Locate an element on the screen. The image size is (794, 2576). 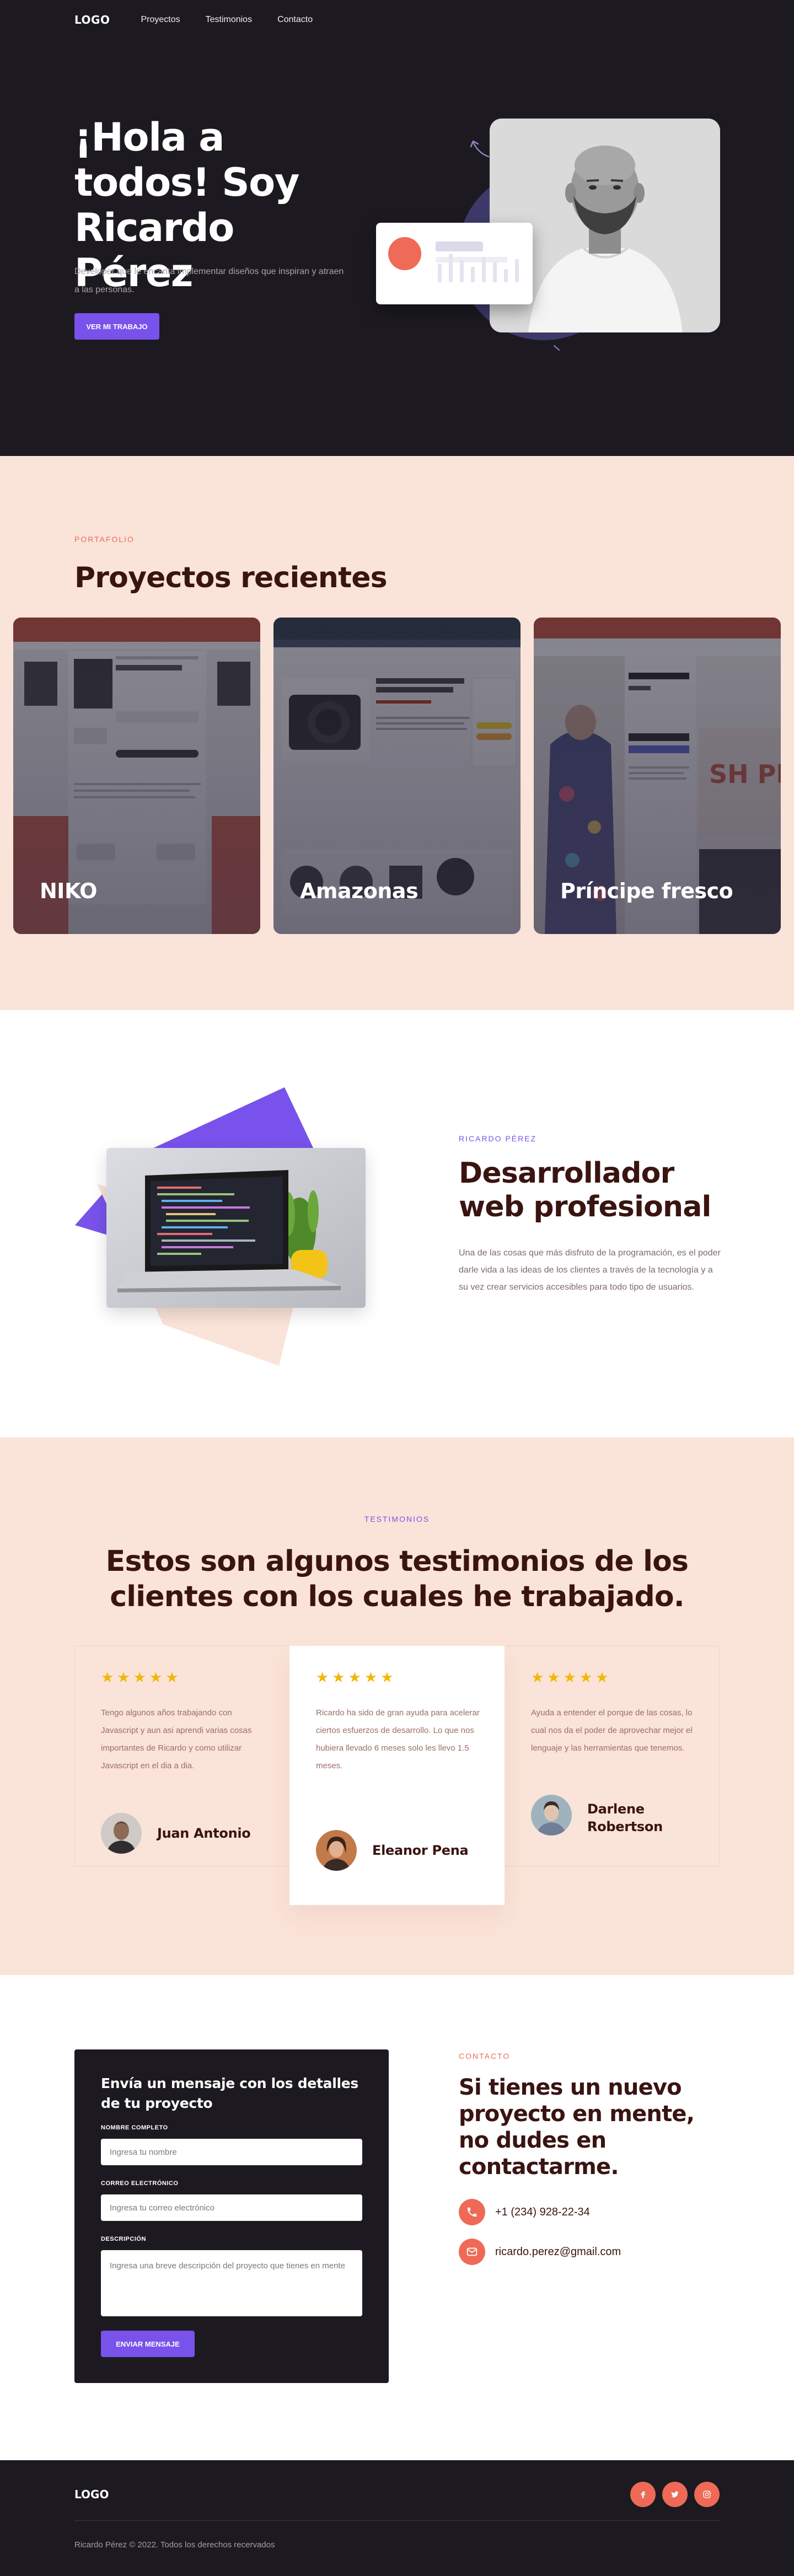
arrow-icon is located at coordinates (480, 149).